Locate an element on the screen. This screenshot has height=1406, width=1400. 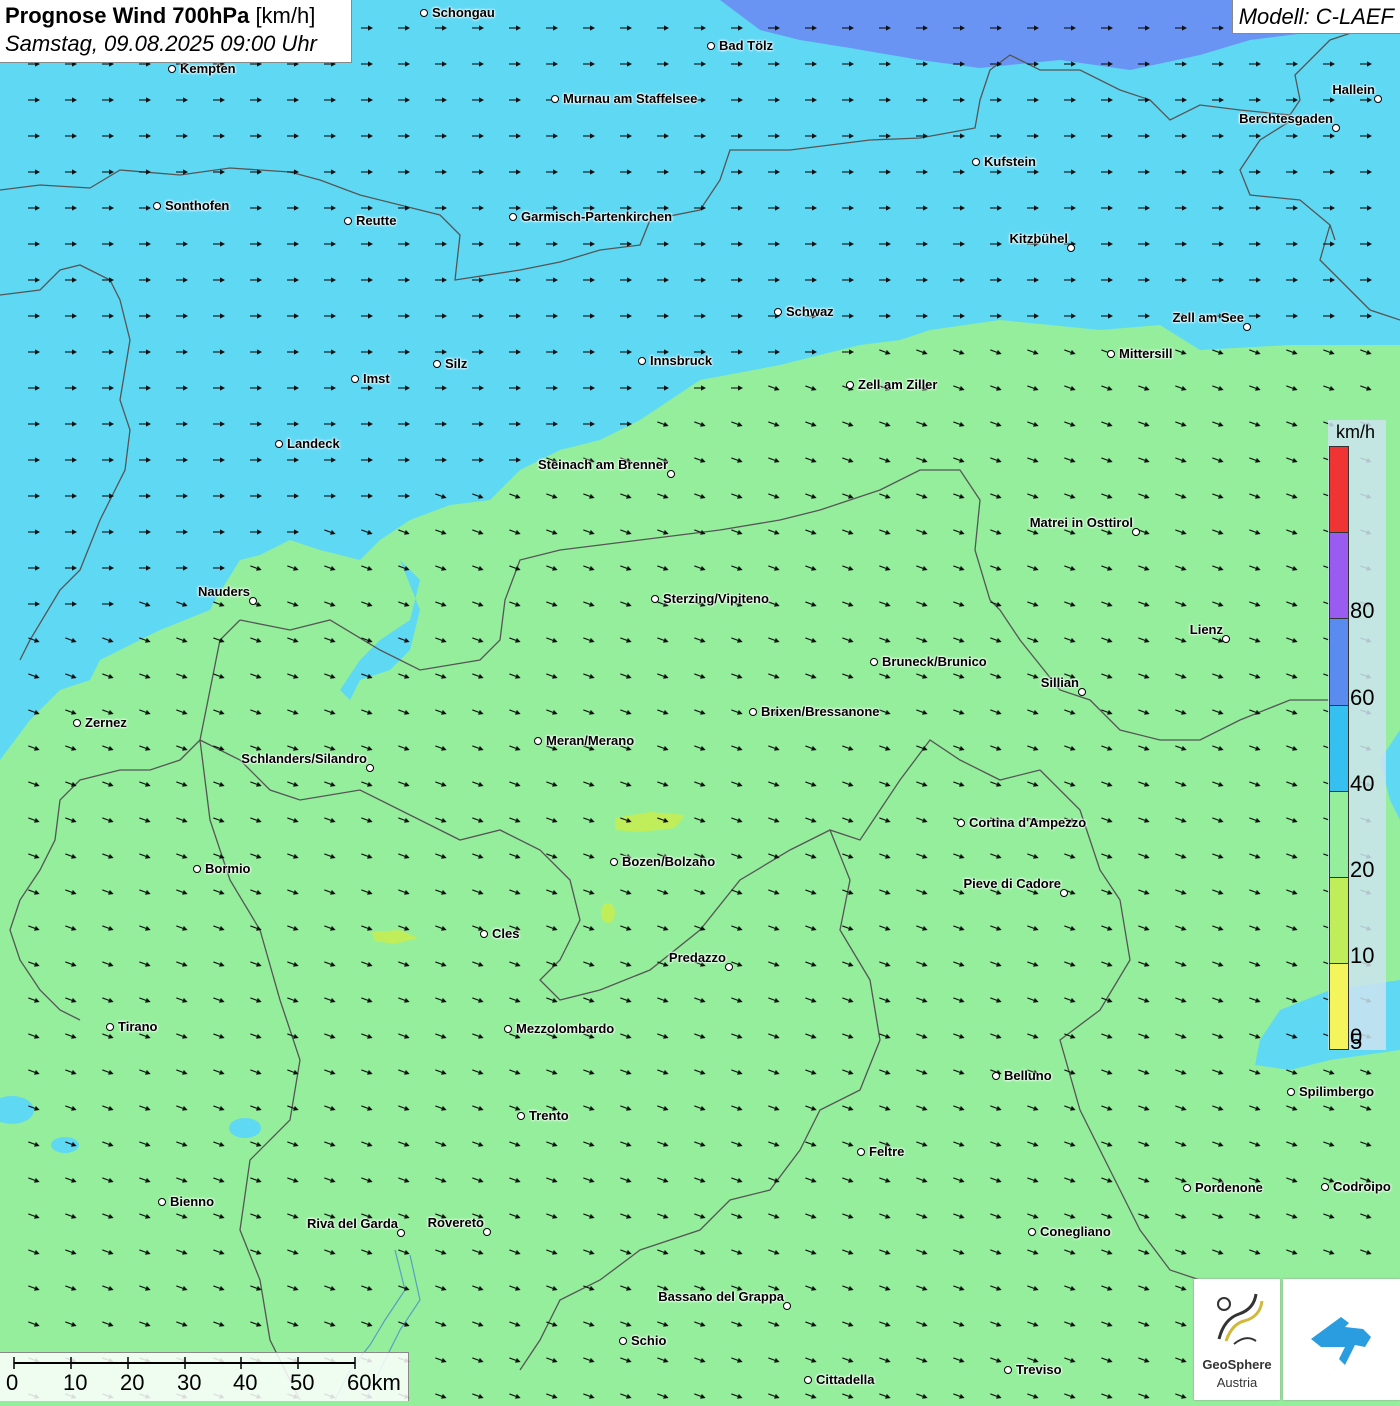
scale-label: 10 is located at coordinates (75, 1382).